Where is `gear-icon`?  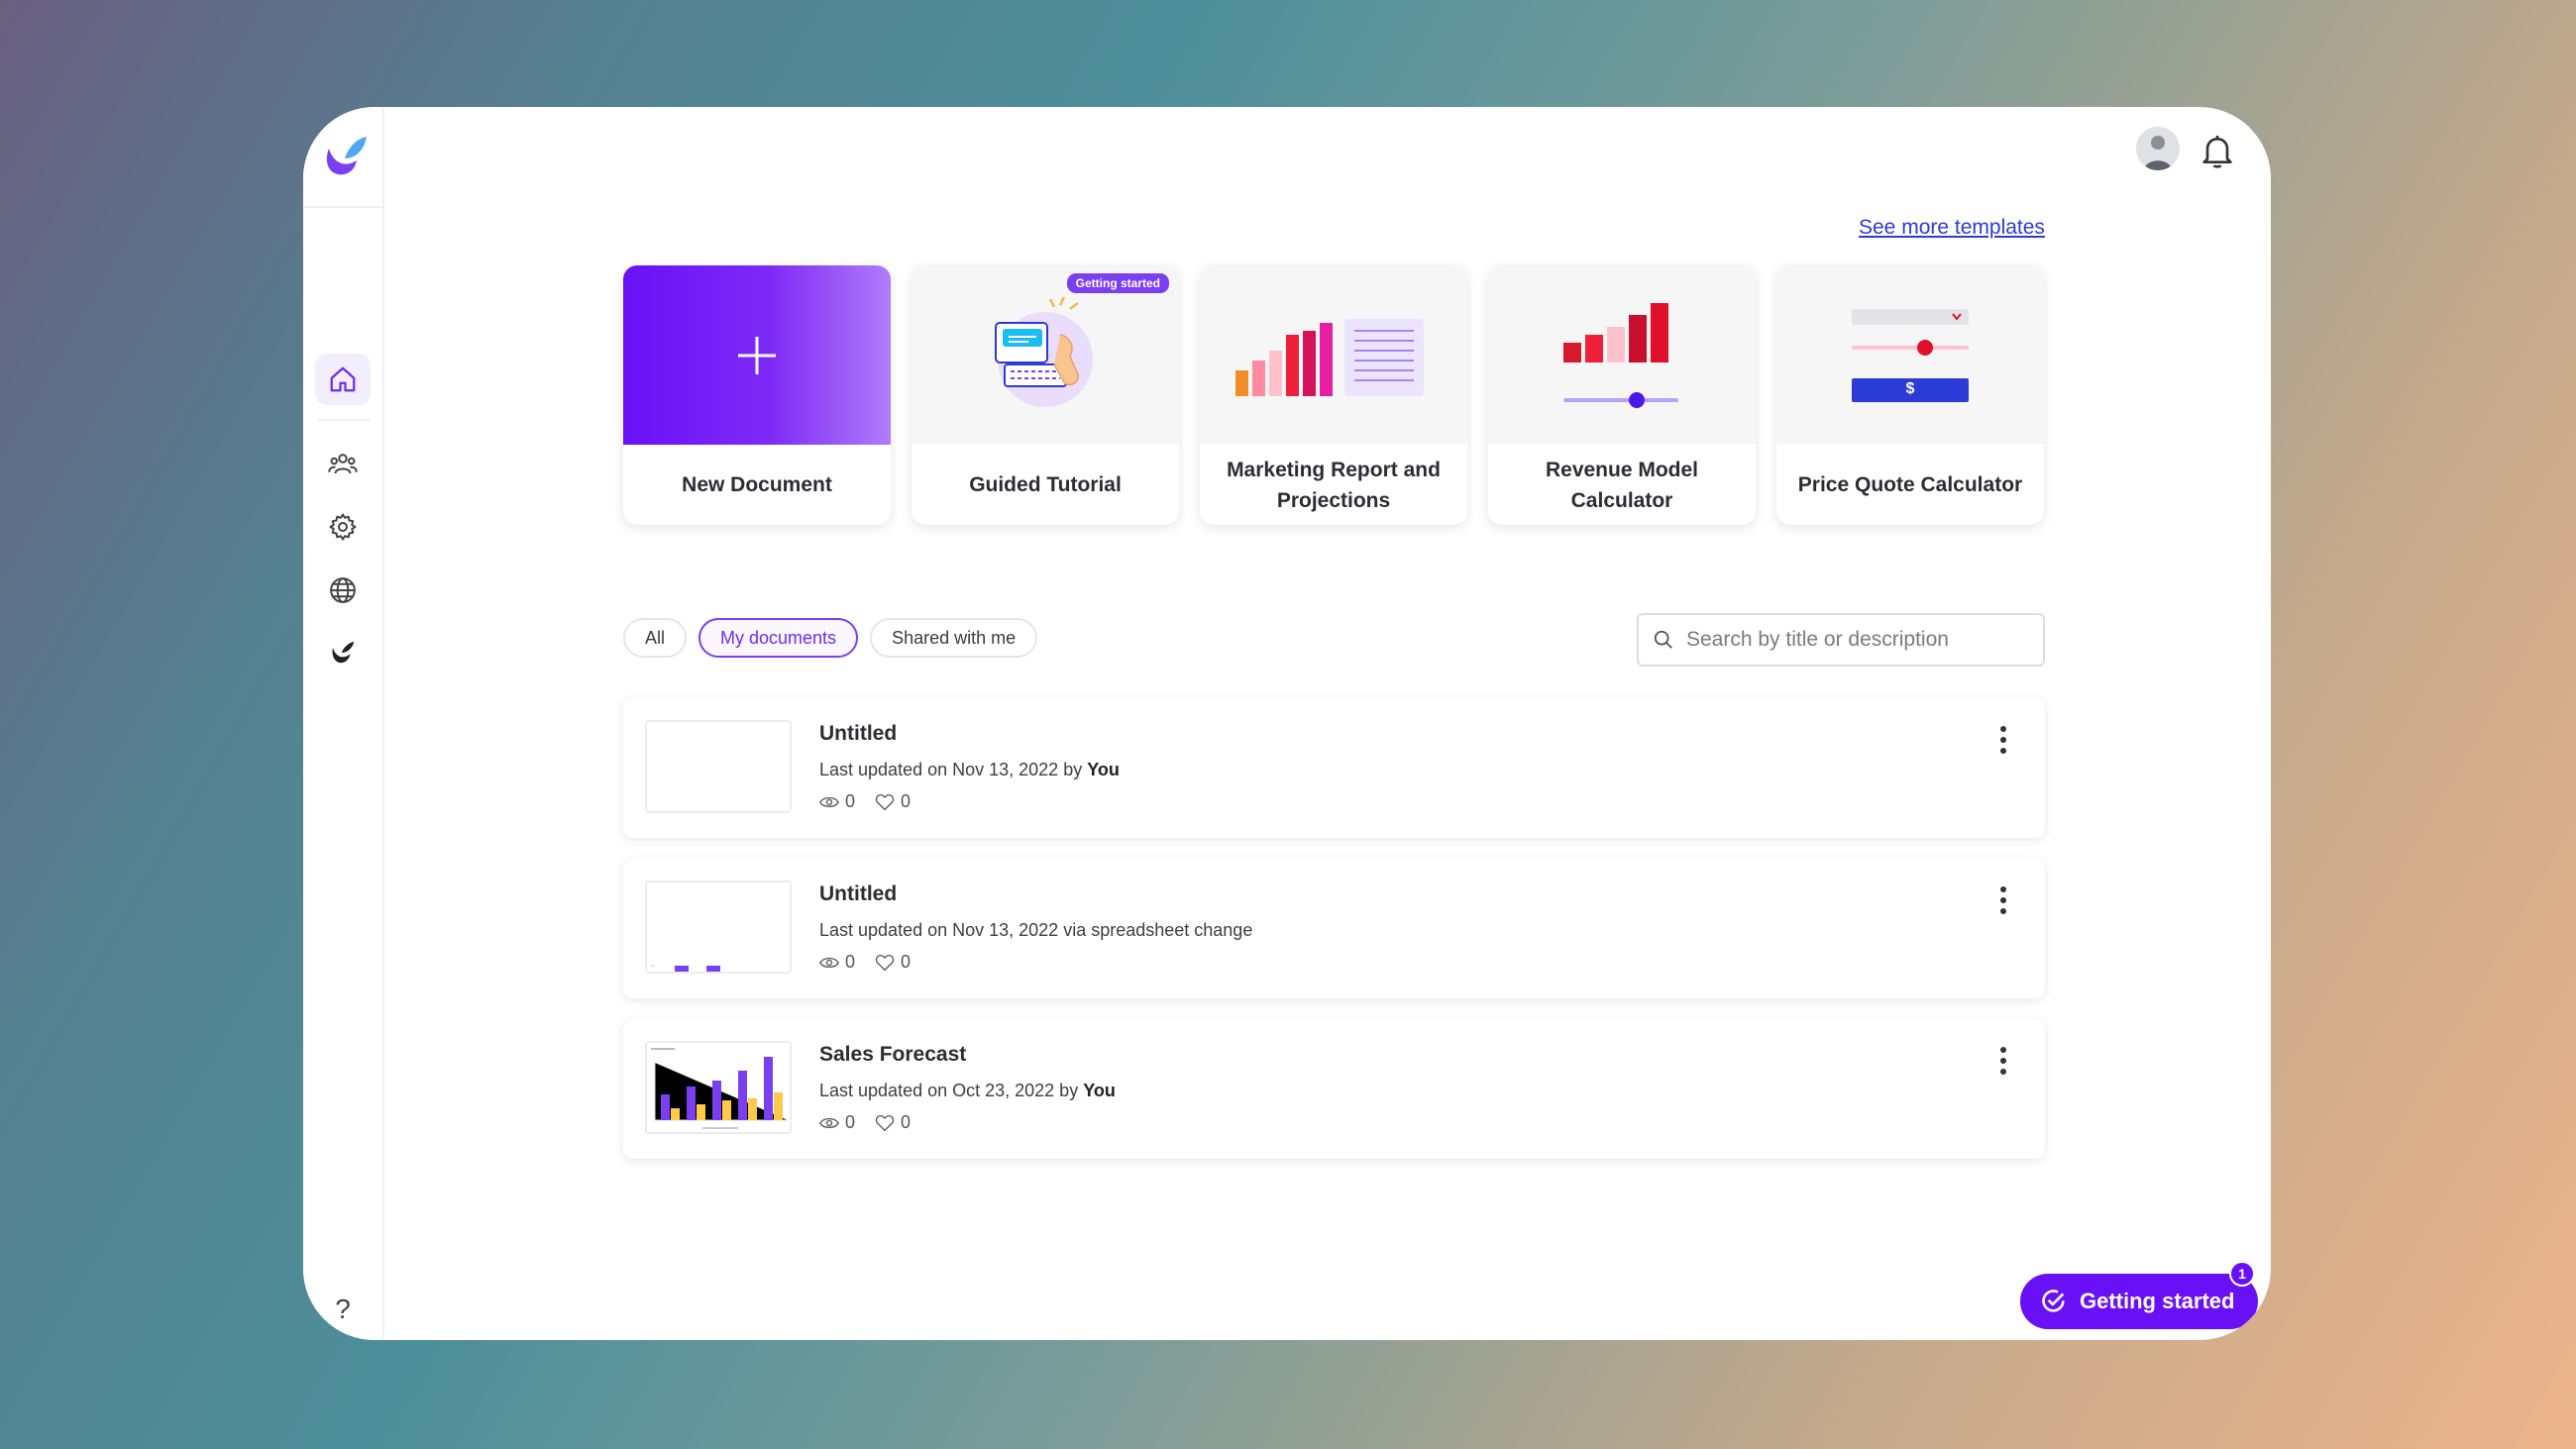
gear-icon is located at coordinates (343, 527).